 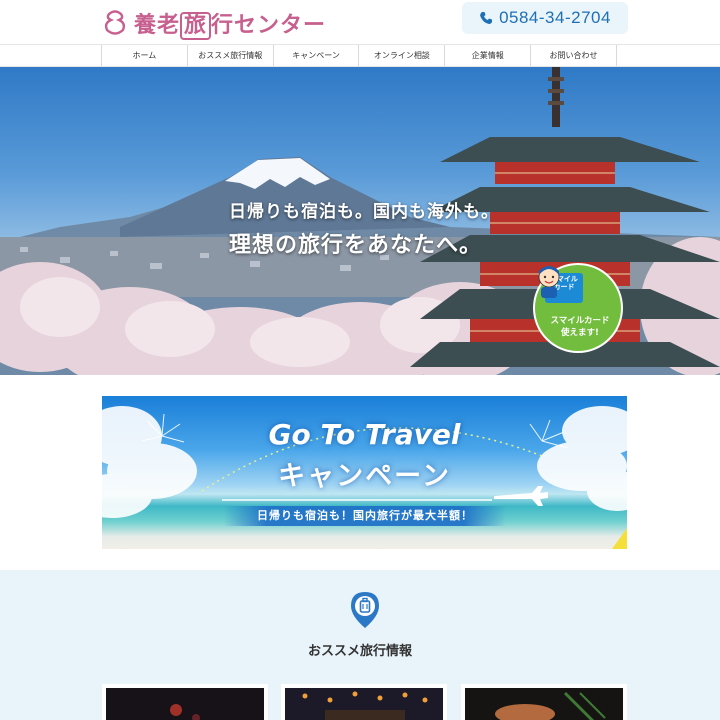 What do you see at coordinates (144, 55) in the screenshot?
I see `nav-item-home: ホーム` at bounding box center [144, 55].